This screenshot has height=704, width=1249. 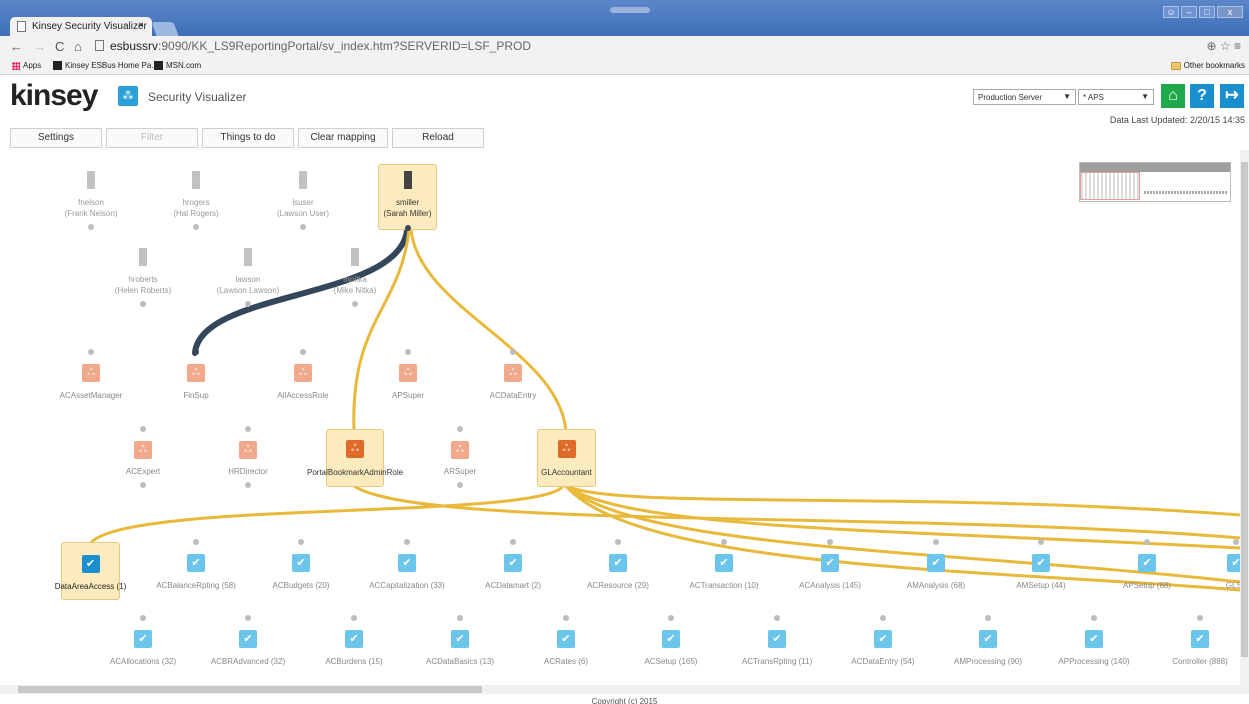 What do you see at coordinates (59, 46) in the screenshot?
I see `reload-icon: C` at bounding box center [59, 46].